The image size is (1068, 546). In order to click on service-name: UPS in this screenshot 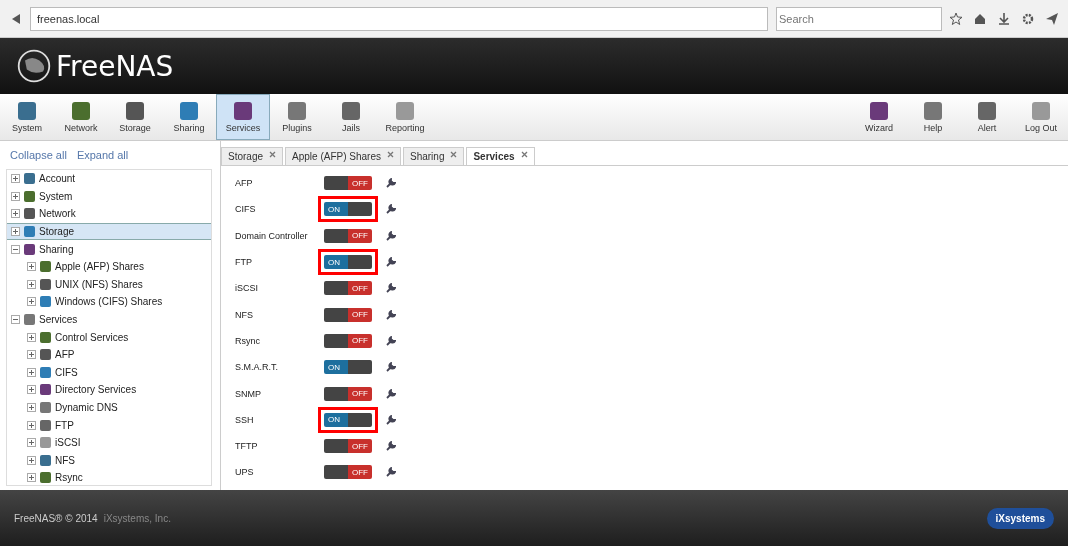, I will do `click(245, 472)`.